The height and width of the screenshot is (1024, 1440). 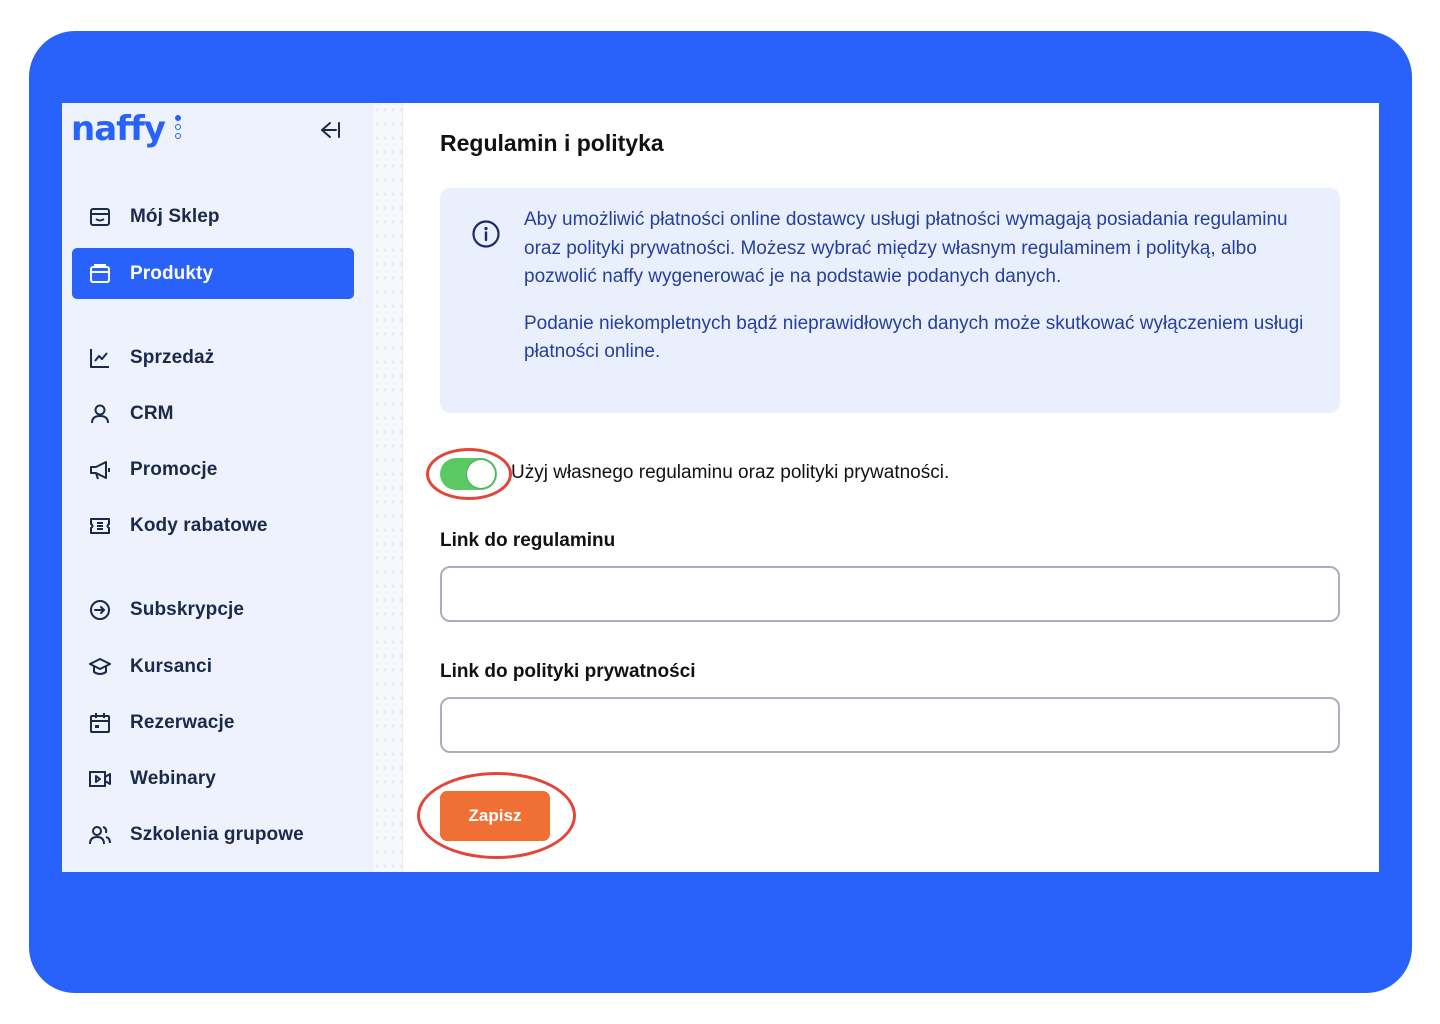 I want to click on sidebar-item-label: Webinary, so click(x=173, y=778).